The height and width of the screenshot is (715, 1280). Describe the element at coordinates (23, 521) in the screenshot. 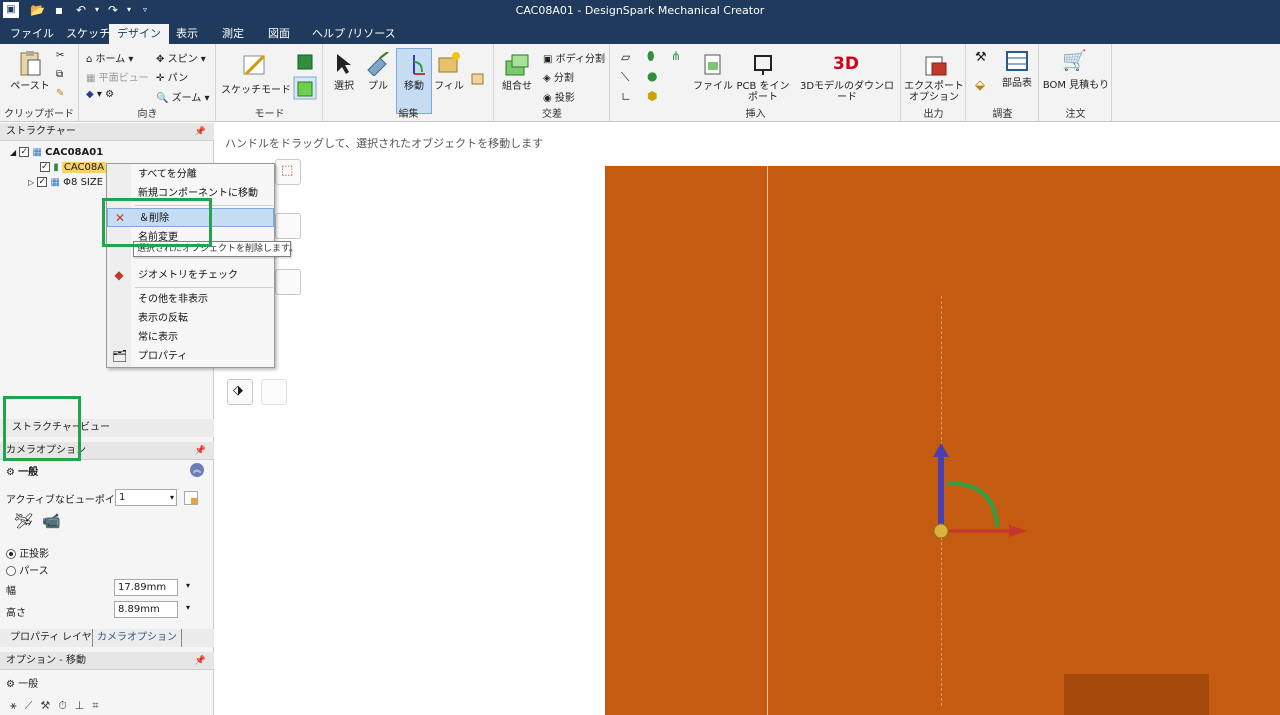

I see `camera-view-icon: 🛩` at that location.